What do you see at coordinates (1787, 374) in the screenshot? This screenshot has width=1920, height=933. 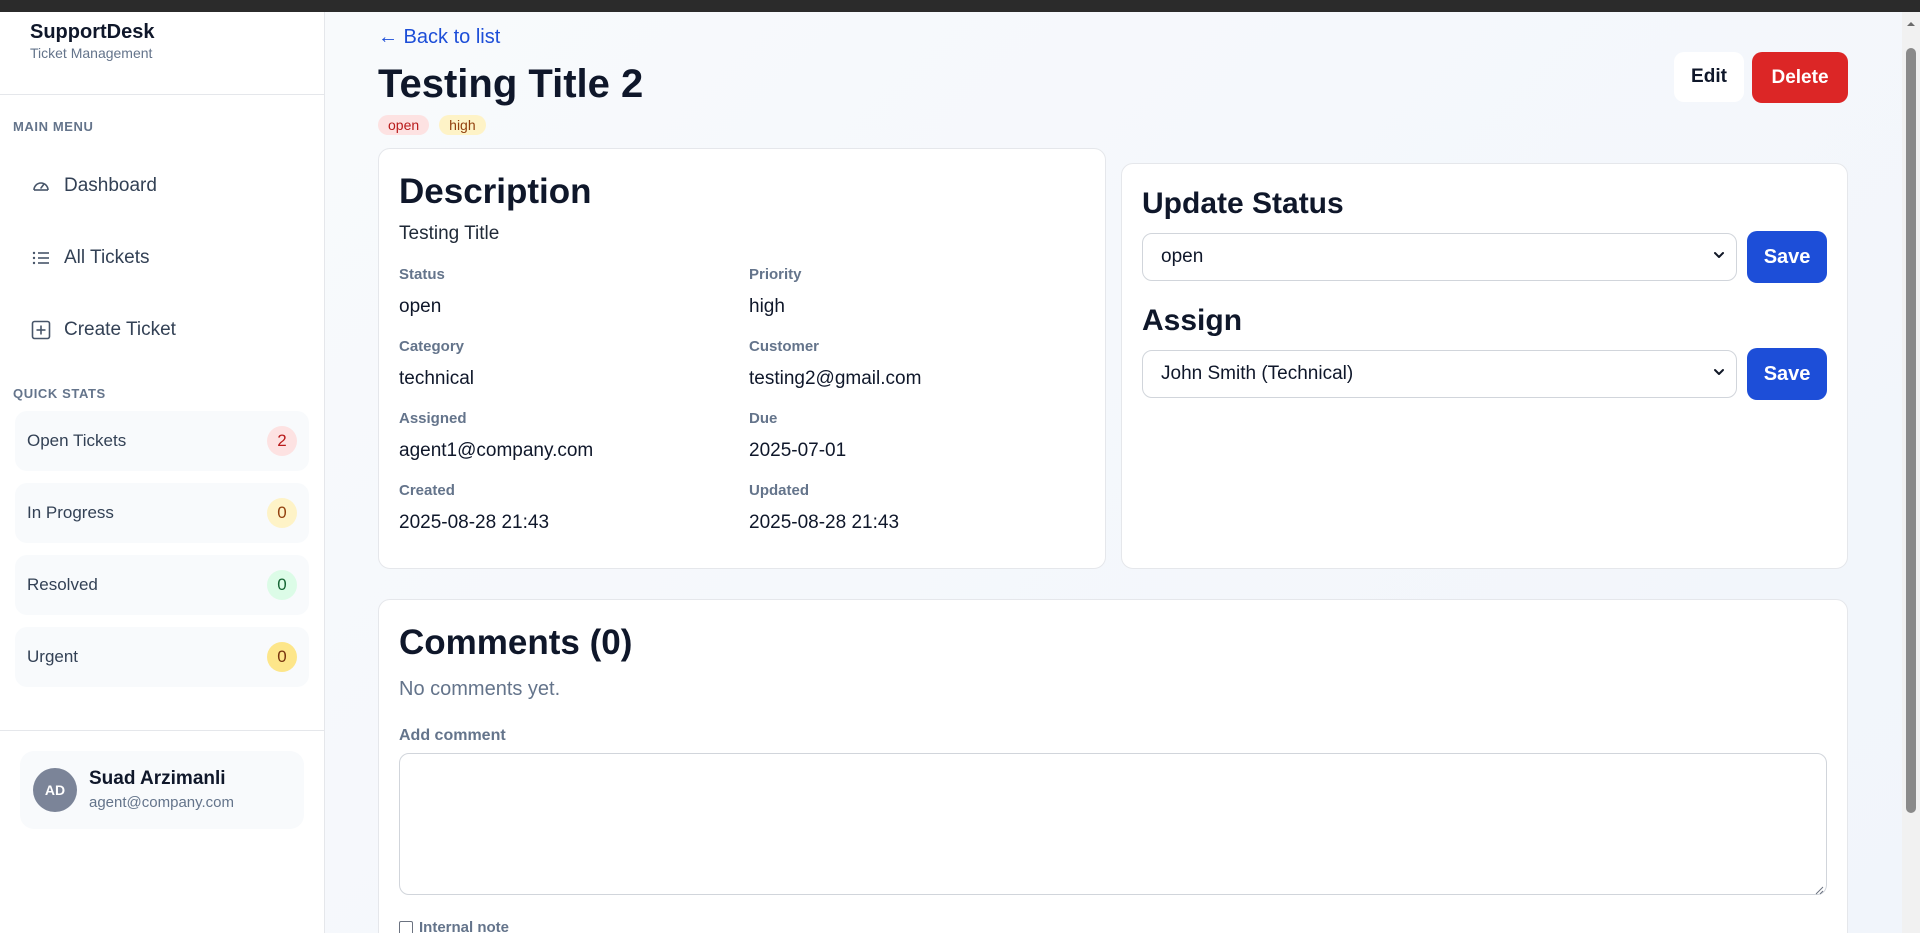 I see `save-assignee-button: Save` at bounding box center [1787, 374].